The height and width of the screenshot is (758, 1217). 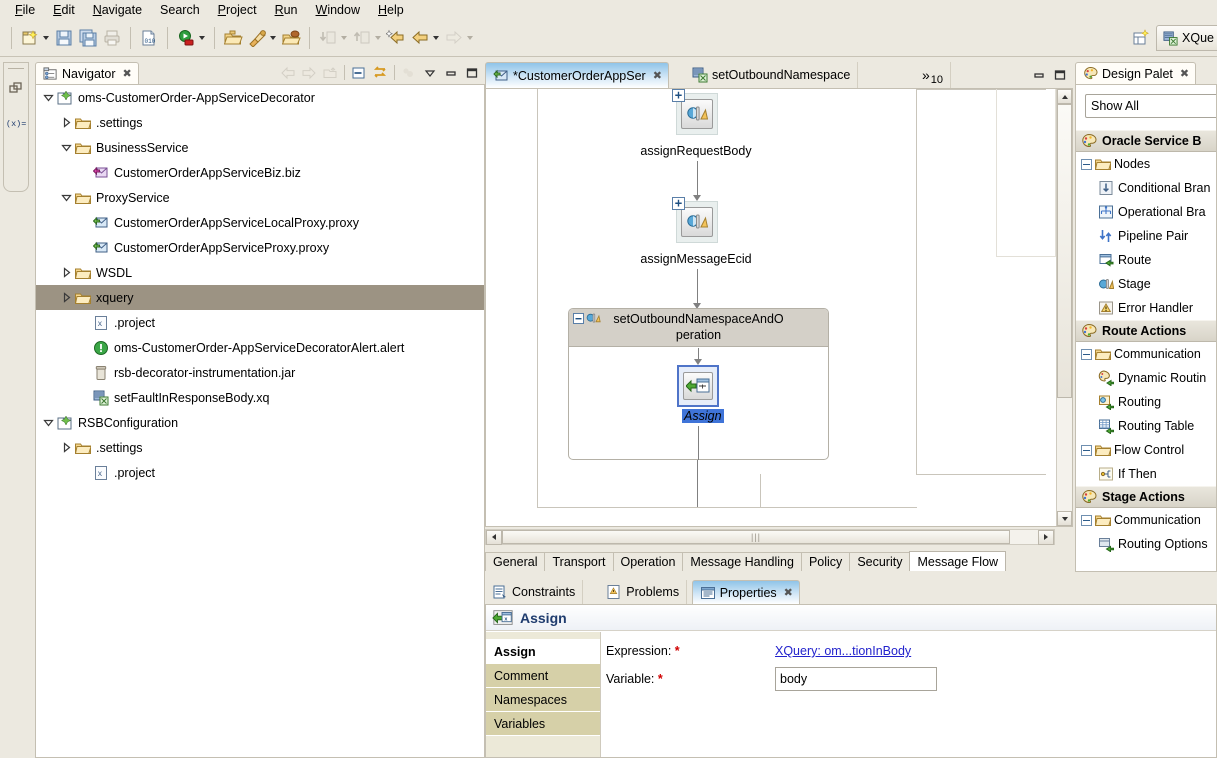 I want to click on palette-item-route: Route, so click(x=1146, y=260).